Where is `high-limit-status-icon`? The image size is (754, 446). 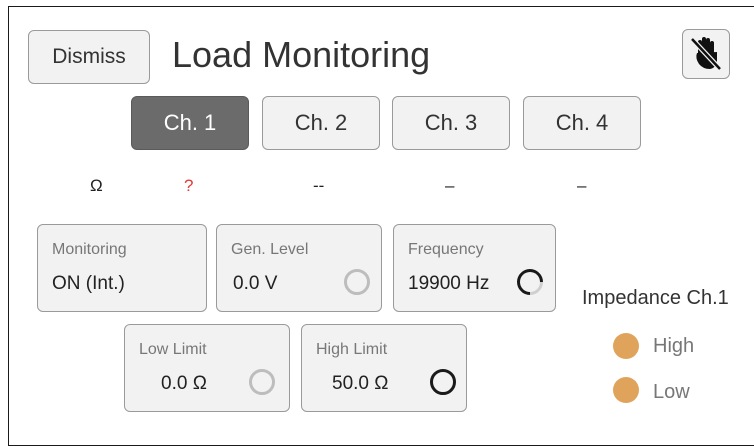 high-limit-status-icon is located at coordinates (443, 382).